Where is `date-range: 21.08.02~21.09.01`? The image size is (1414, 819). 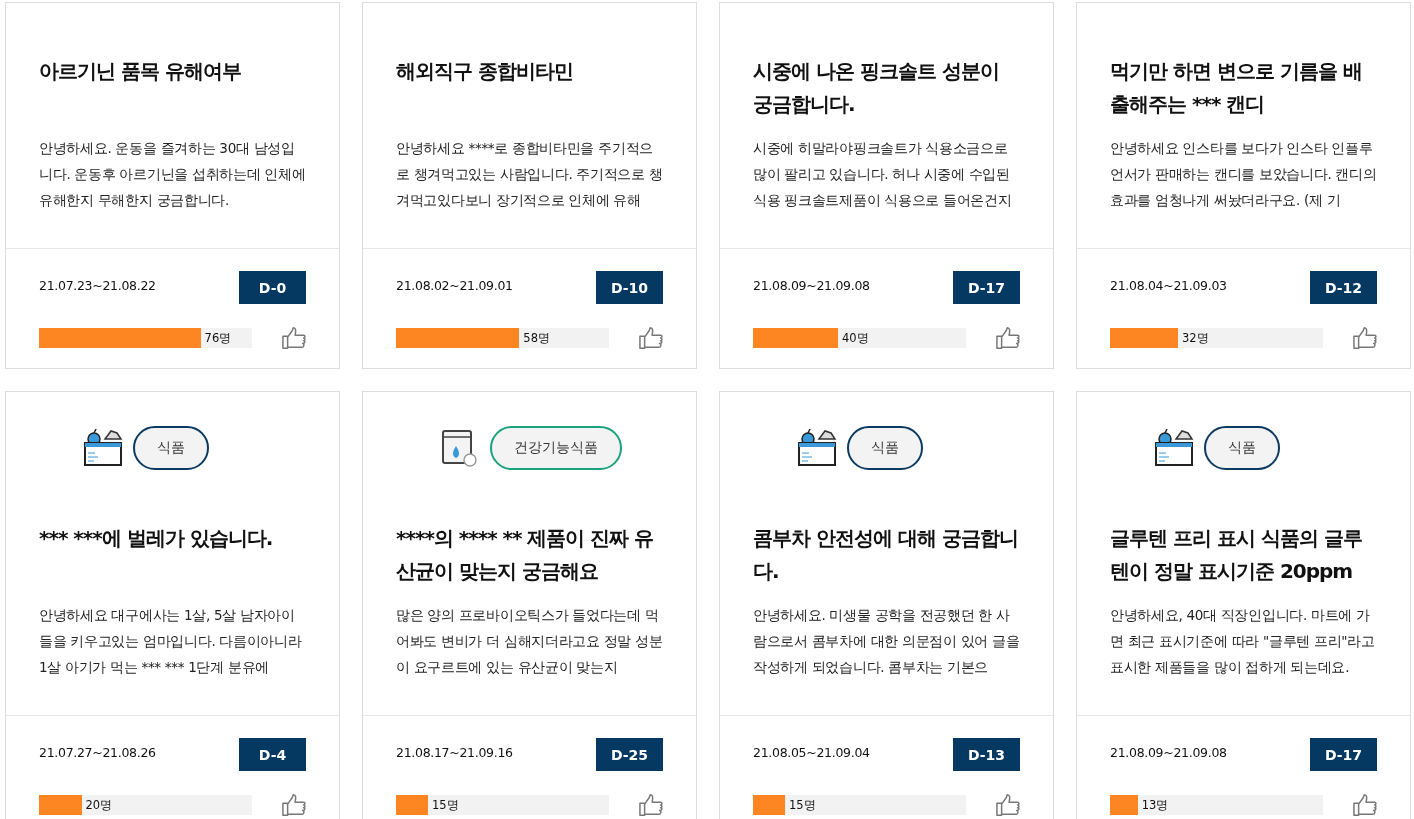
date-range: 21.08.02~21.09.01 is located at coordinates (454, 285).